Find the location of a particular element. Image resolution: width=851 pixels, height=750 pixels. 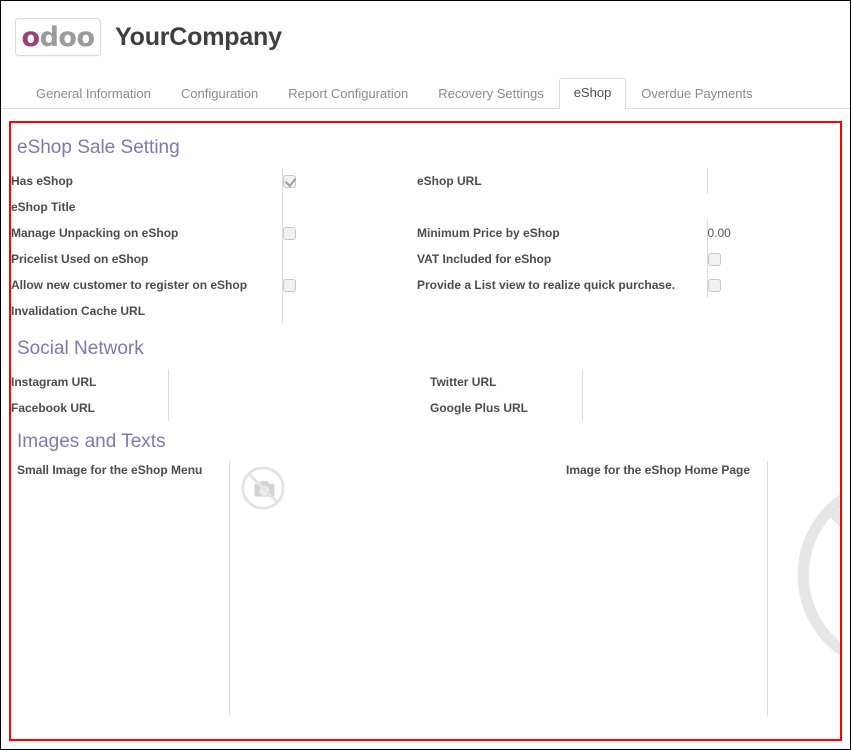

has-eshop-checkbox is located at coordinates (289, 181).